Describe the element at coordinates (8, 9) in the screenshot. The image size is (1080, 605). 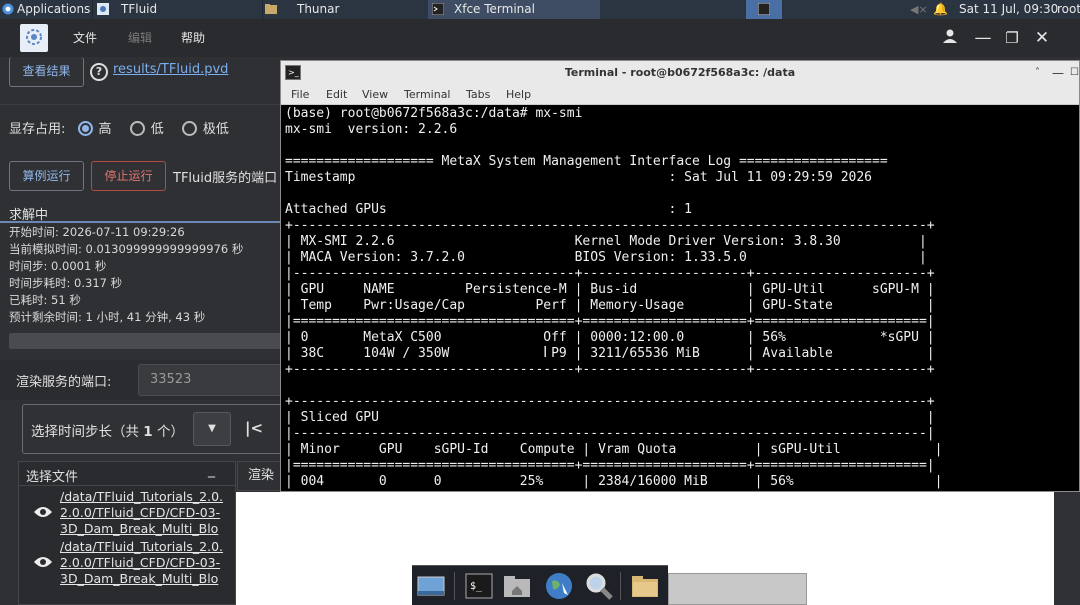
I see `xfce-logo-icon` at that location.